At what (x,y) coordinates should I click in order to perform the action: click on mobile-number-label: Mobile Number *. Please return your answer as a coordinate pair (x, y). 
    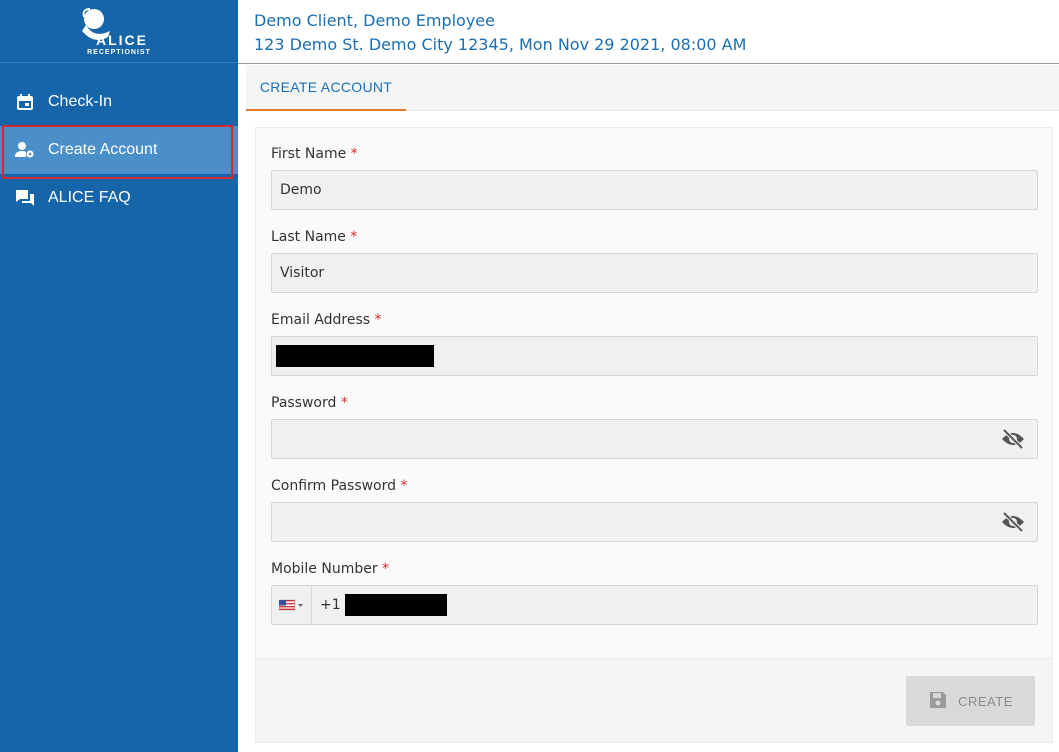
    Looking at the image, I should click on (330, 569).